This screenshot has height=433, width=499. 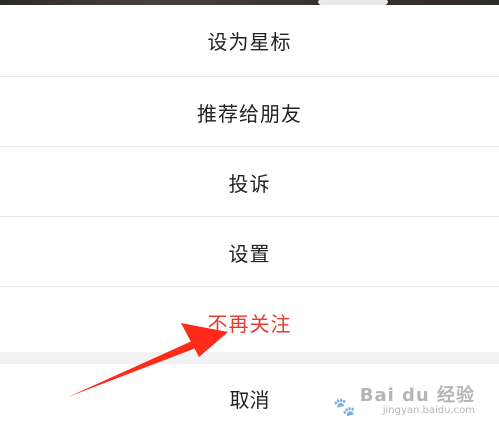 I want to click on menu-item-recommend-label: 推荐给朋友, so click(x=249, y=114).